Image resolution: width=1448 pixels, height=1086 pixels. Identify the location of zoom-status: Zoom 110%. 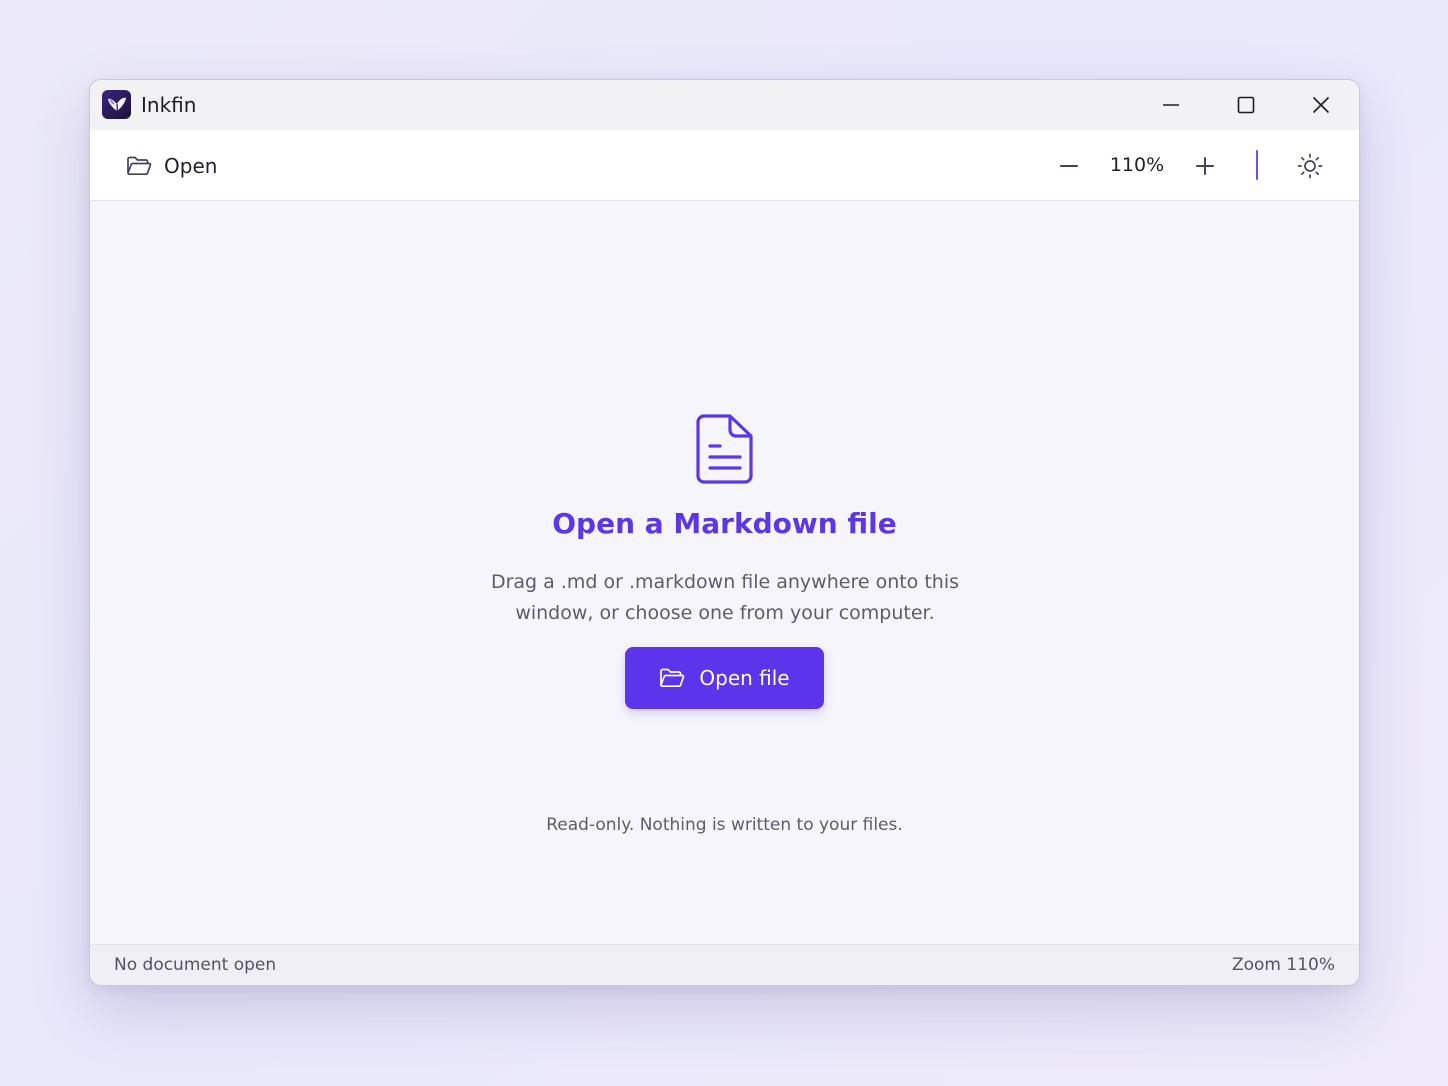
(1283, 965).